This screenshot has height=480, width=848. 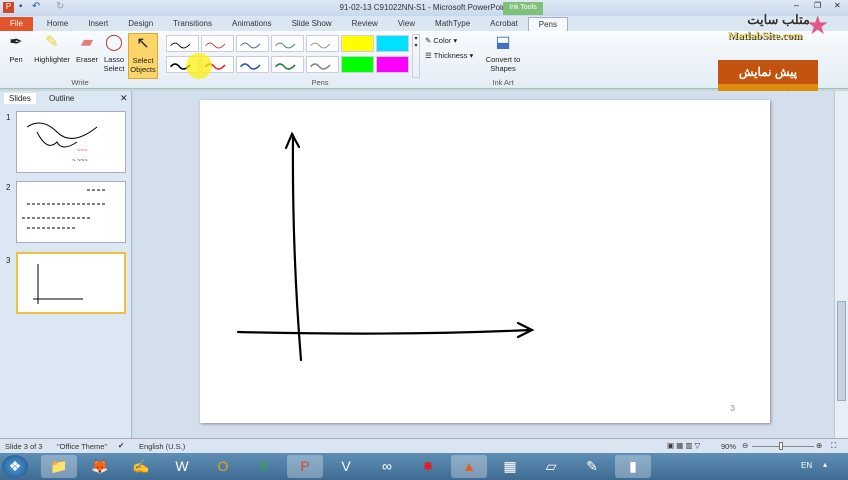 I want to click on slide-count: Slide 3 of 3, so click(x=24, y=446).